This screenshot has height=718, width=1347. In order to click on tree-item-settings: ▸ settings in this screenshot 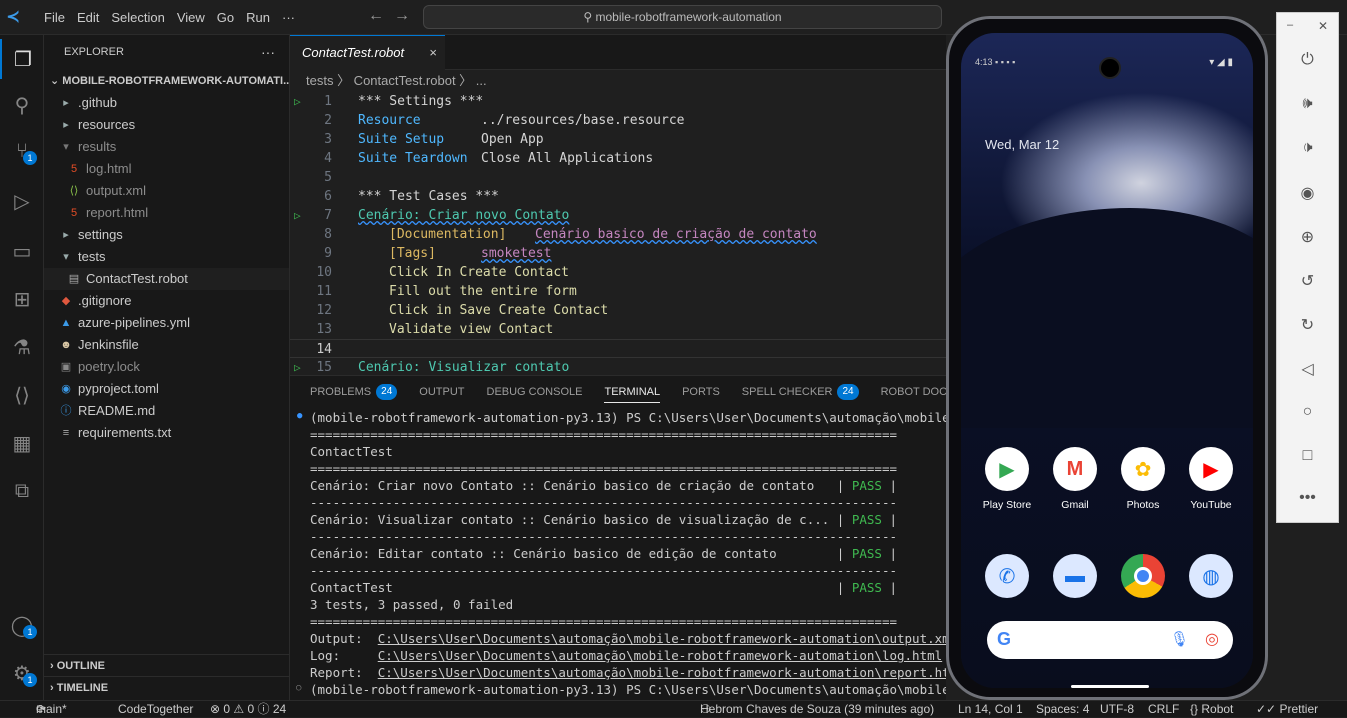, I will do `click(166, 235)`.